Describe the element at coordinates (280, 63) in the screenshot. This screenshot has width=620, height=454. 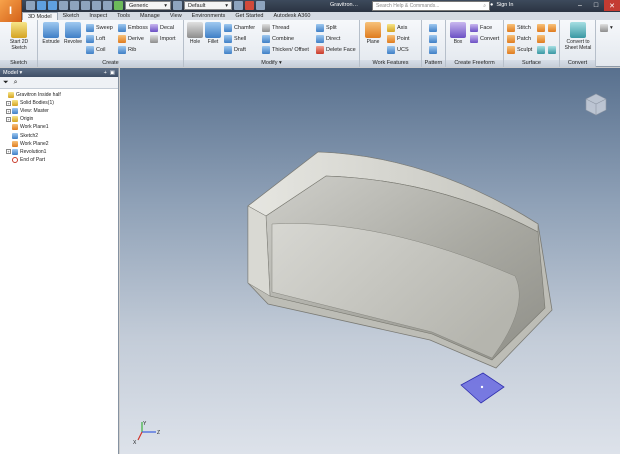
I see `chevron-down-icon: ▾` at that location.